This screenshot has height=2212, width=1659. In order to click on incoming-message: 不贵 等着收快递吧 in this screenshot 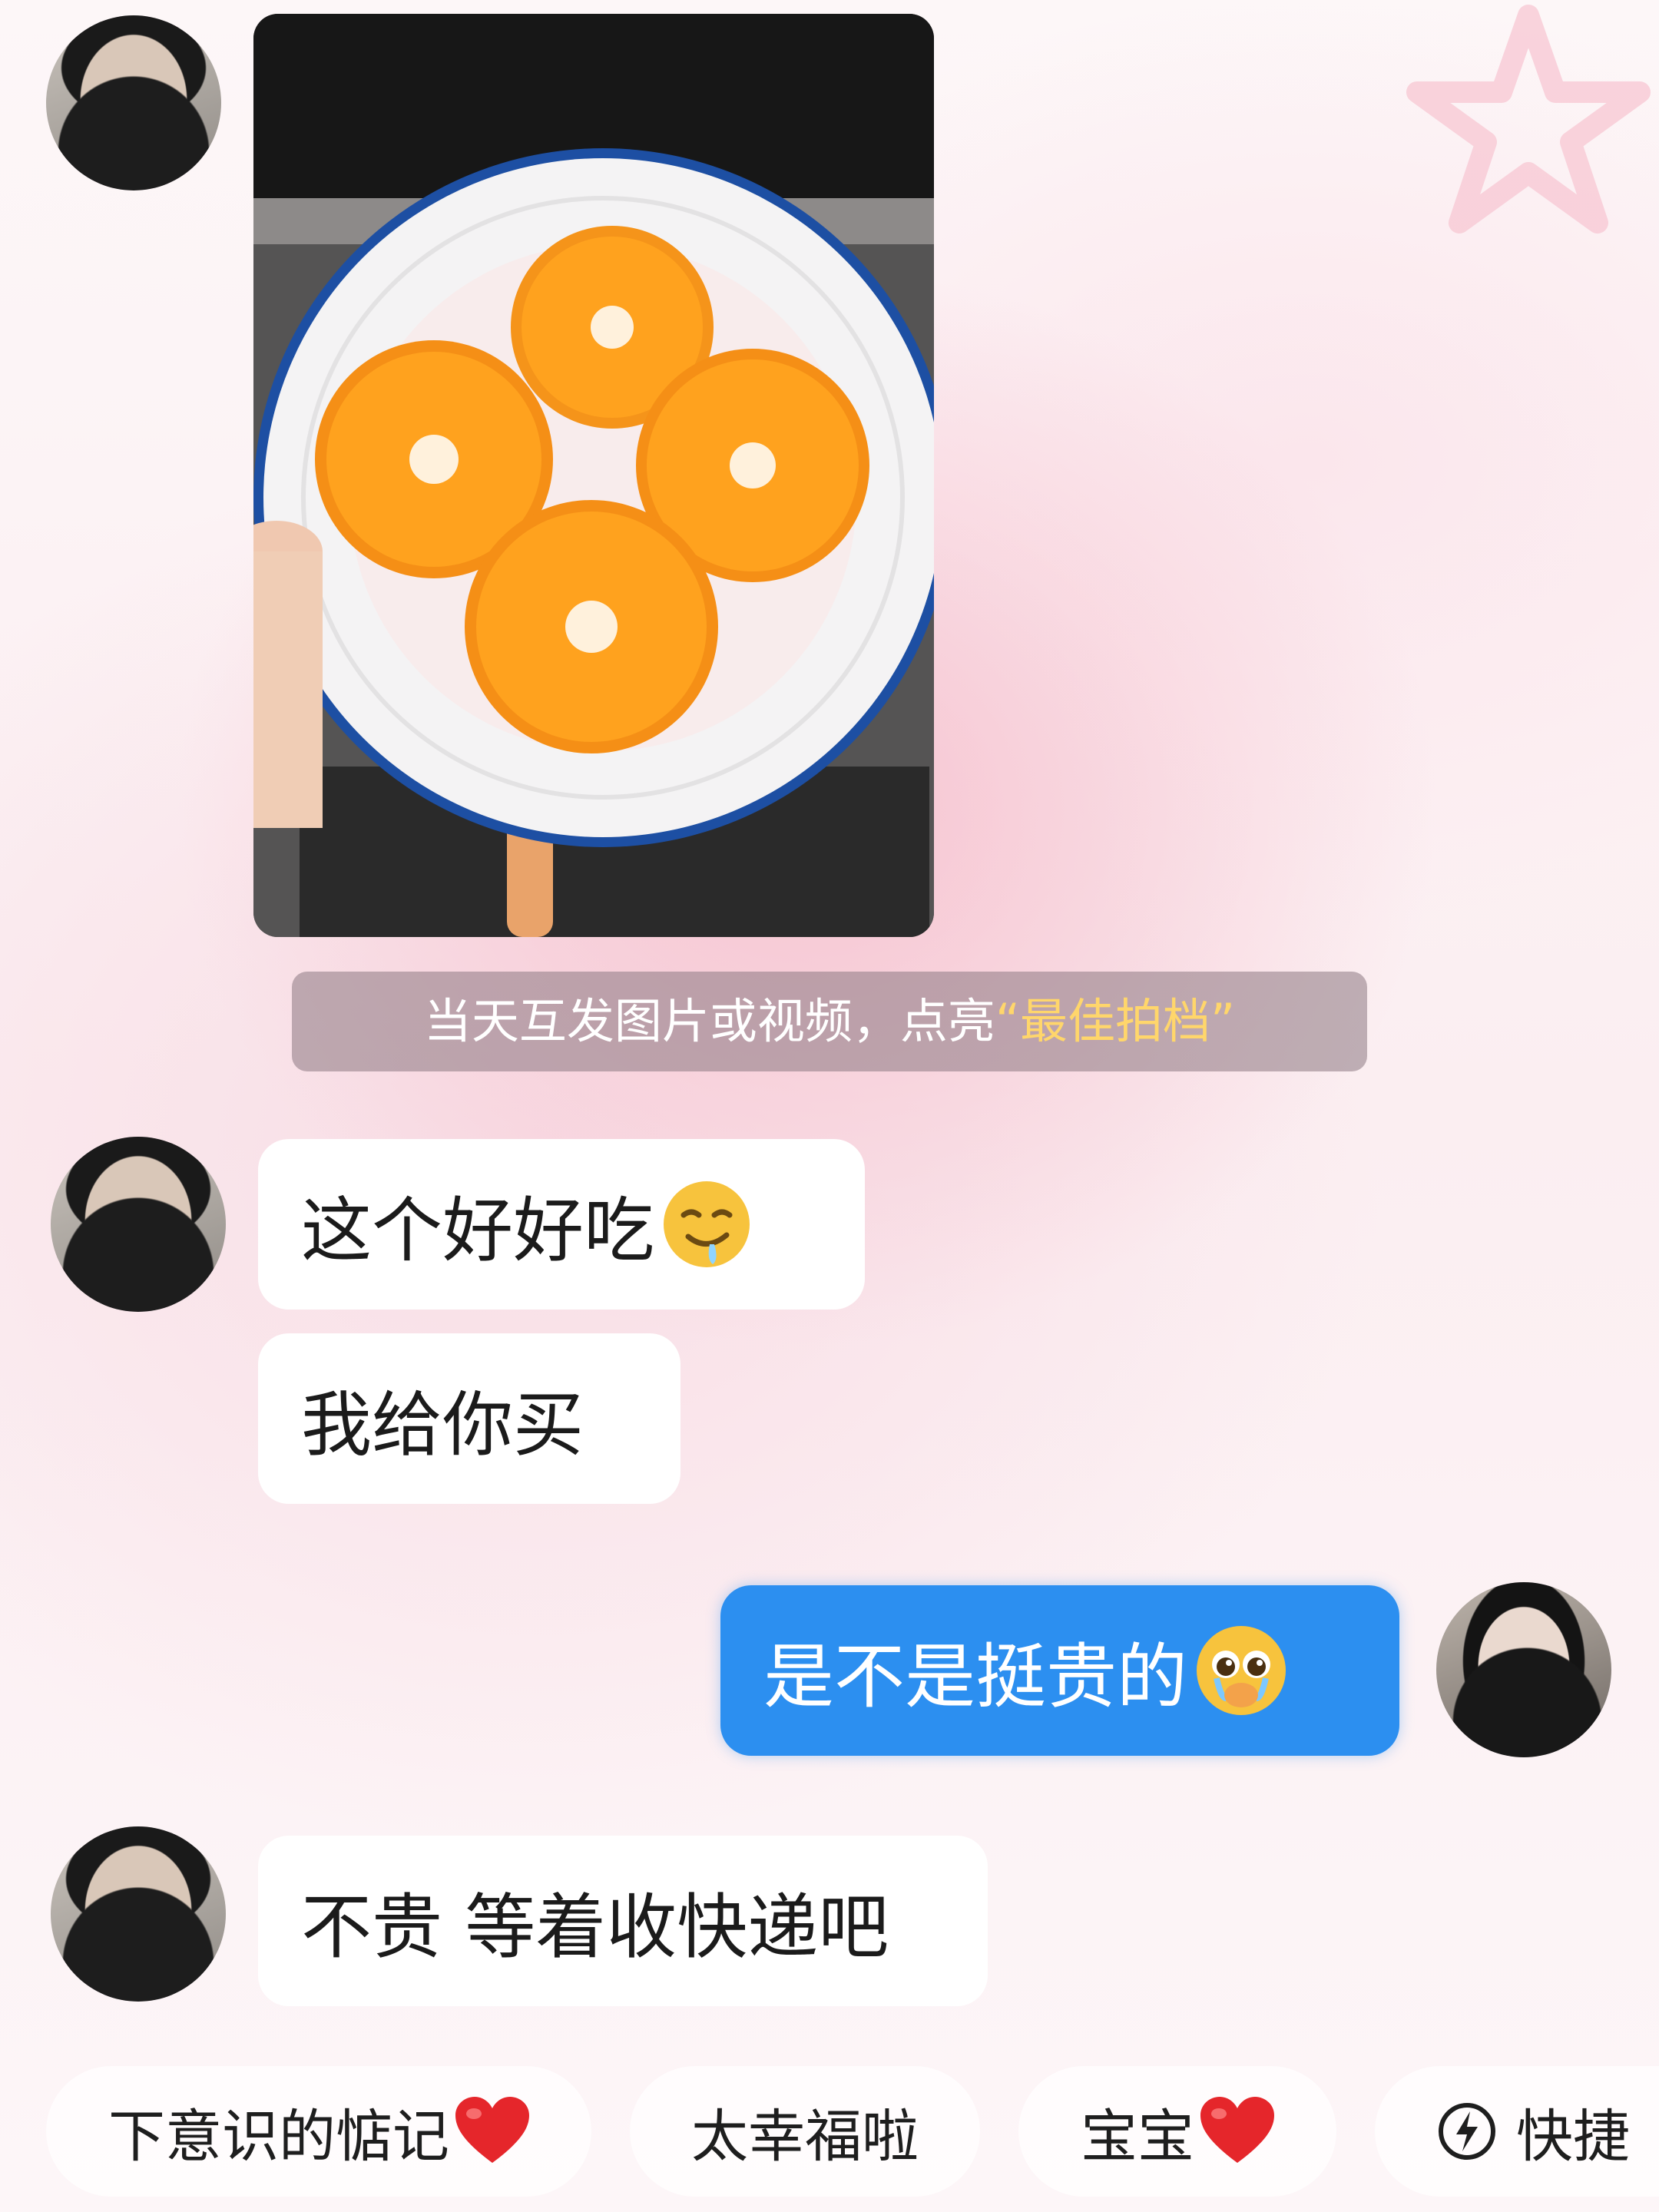, I will do `click(623, 1921)`.